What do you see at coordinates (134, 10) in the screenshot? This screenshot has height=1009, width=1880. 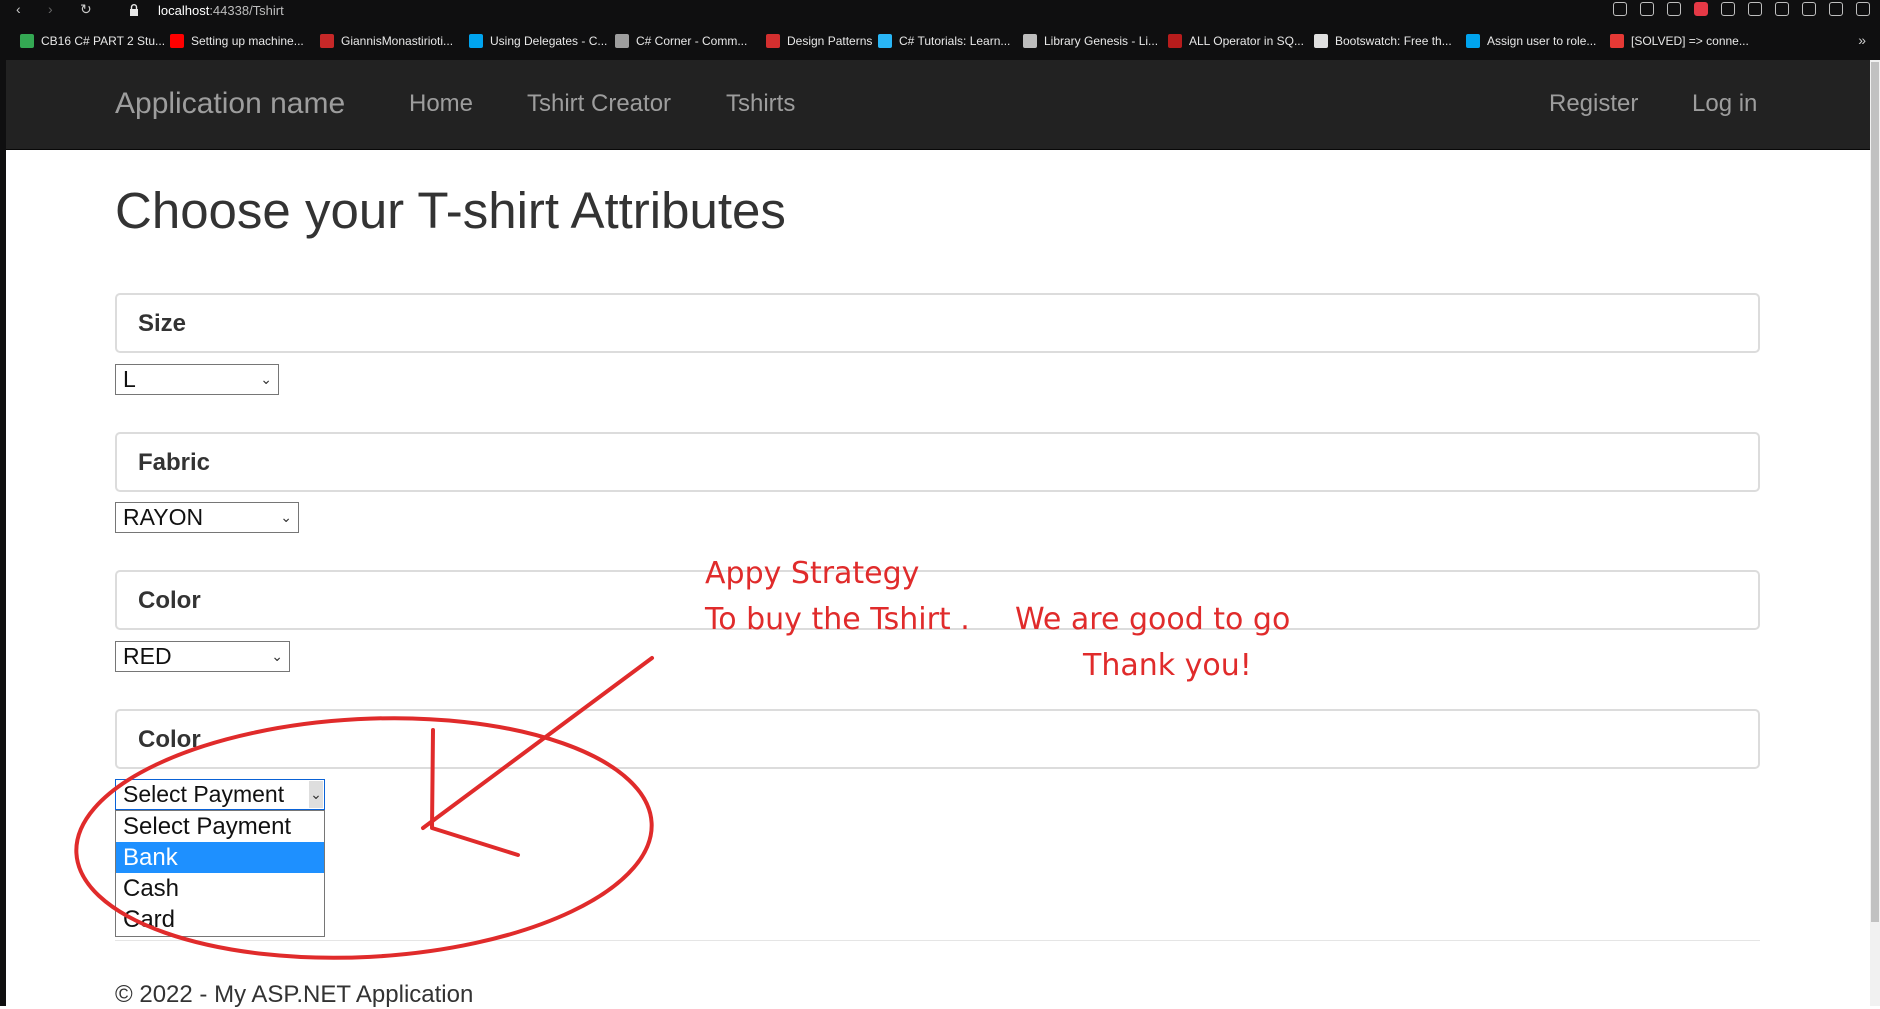 I see `lock-icon` at bounding box center [134, 10].